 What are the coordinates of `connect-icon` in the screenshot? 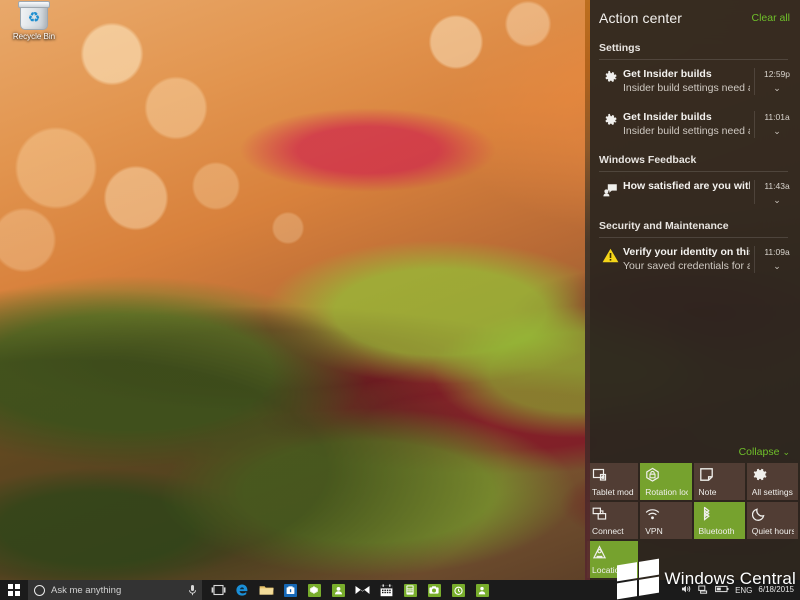 It's located at (613, 513).